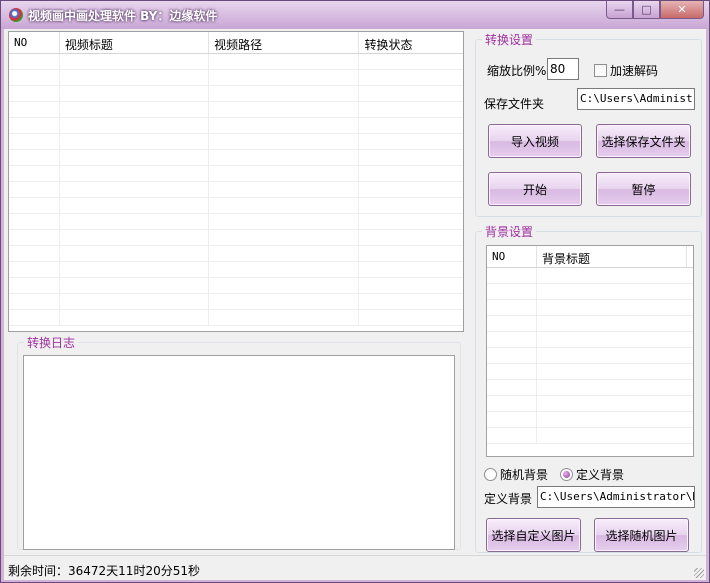 The image size is (710, 583). Describe the element at coordinates (643, 189) in the screenshot. I see `pause-button: 暂停` at that location.